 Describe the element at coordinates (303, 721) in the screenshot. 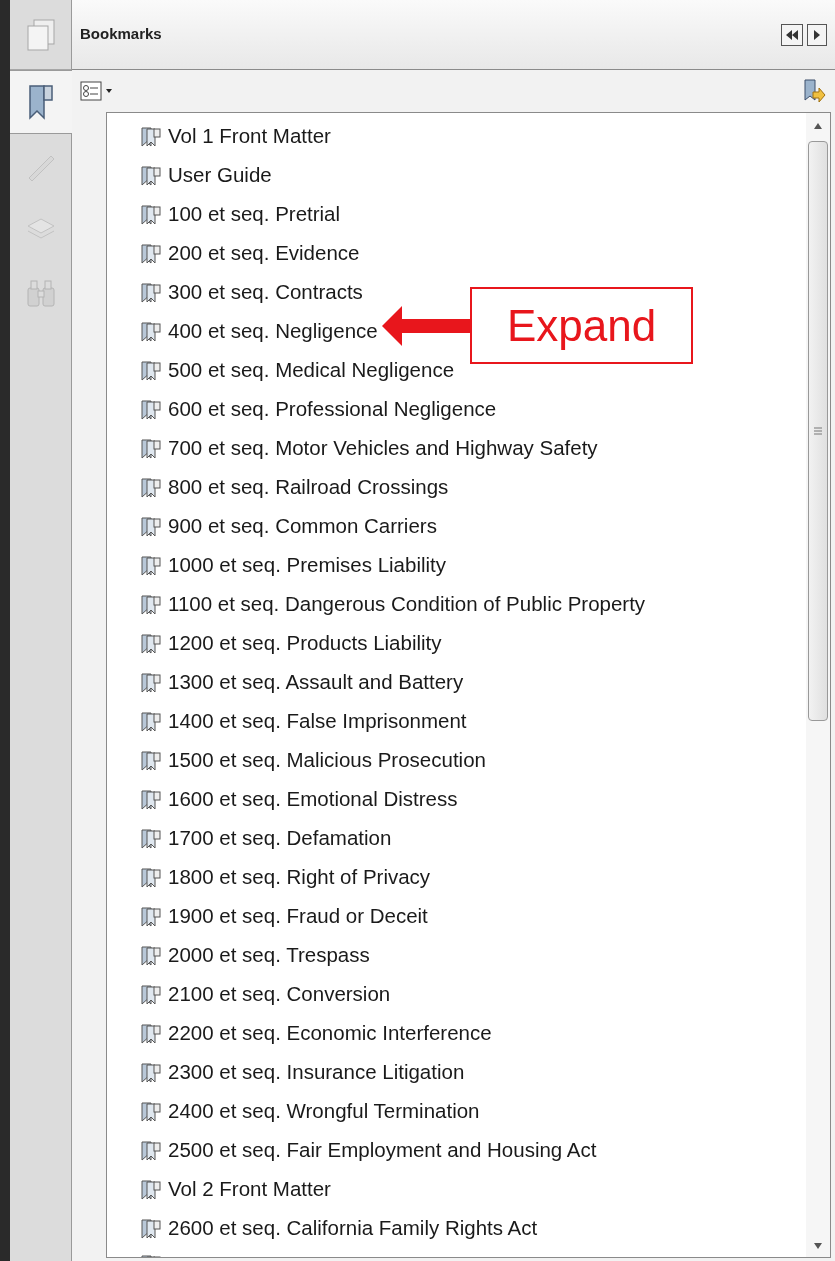

I see `bookmark-item: 1400 et seq. False Imprisonment` at that location.